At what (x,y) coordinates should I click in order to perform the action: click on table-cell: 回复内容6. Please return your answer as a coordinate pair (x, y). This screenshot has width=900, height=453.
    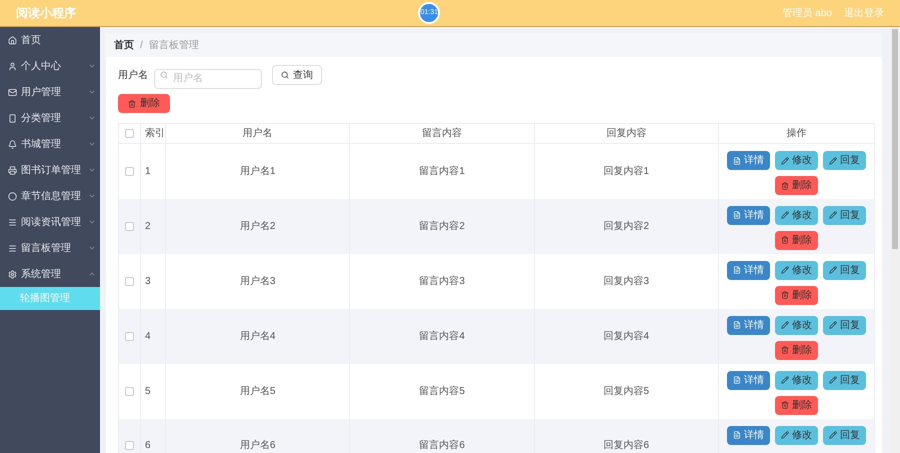
    Looking at the image, I should click on (626, 435).